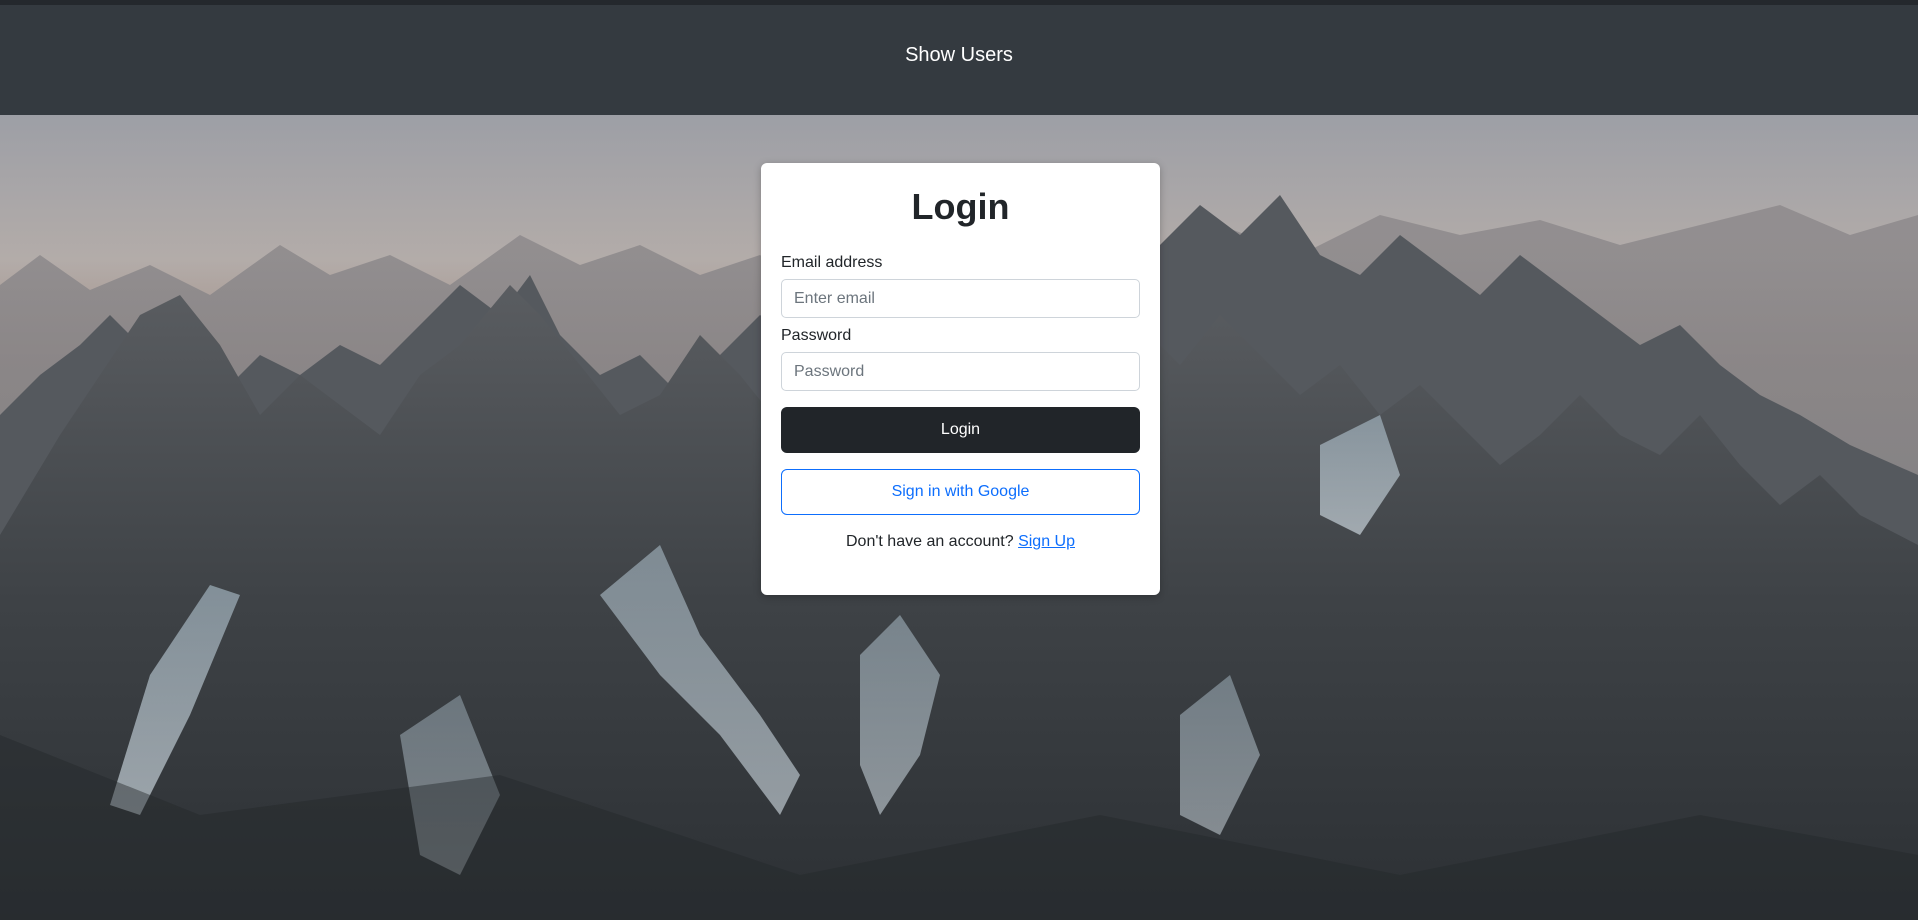  I want to click on password-input, so click(960, 371).